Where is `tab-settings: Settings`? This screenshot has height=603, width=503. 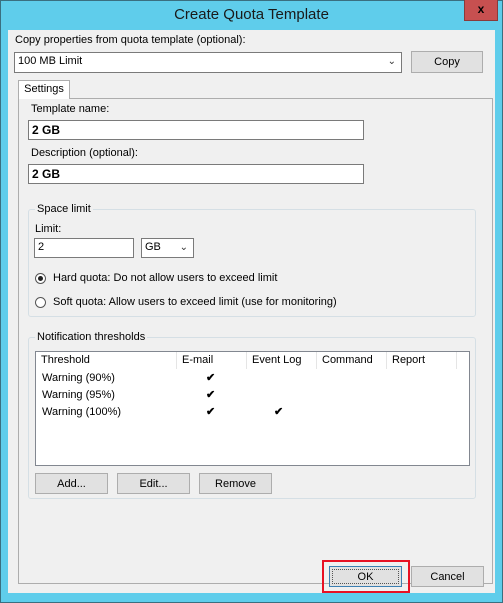 tab-settings: Settings is located at coordinates (44, 89).